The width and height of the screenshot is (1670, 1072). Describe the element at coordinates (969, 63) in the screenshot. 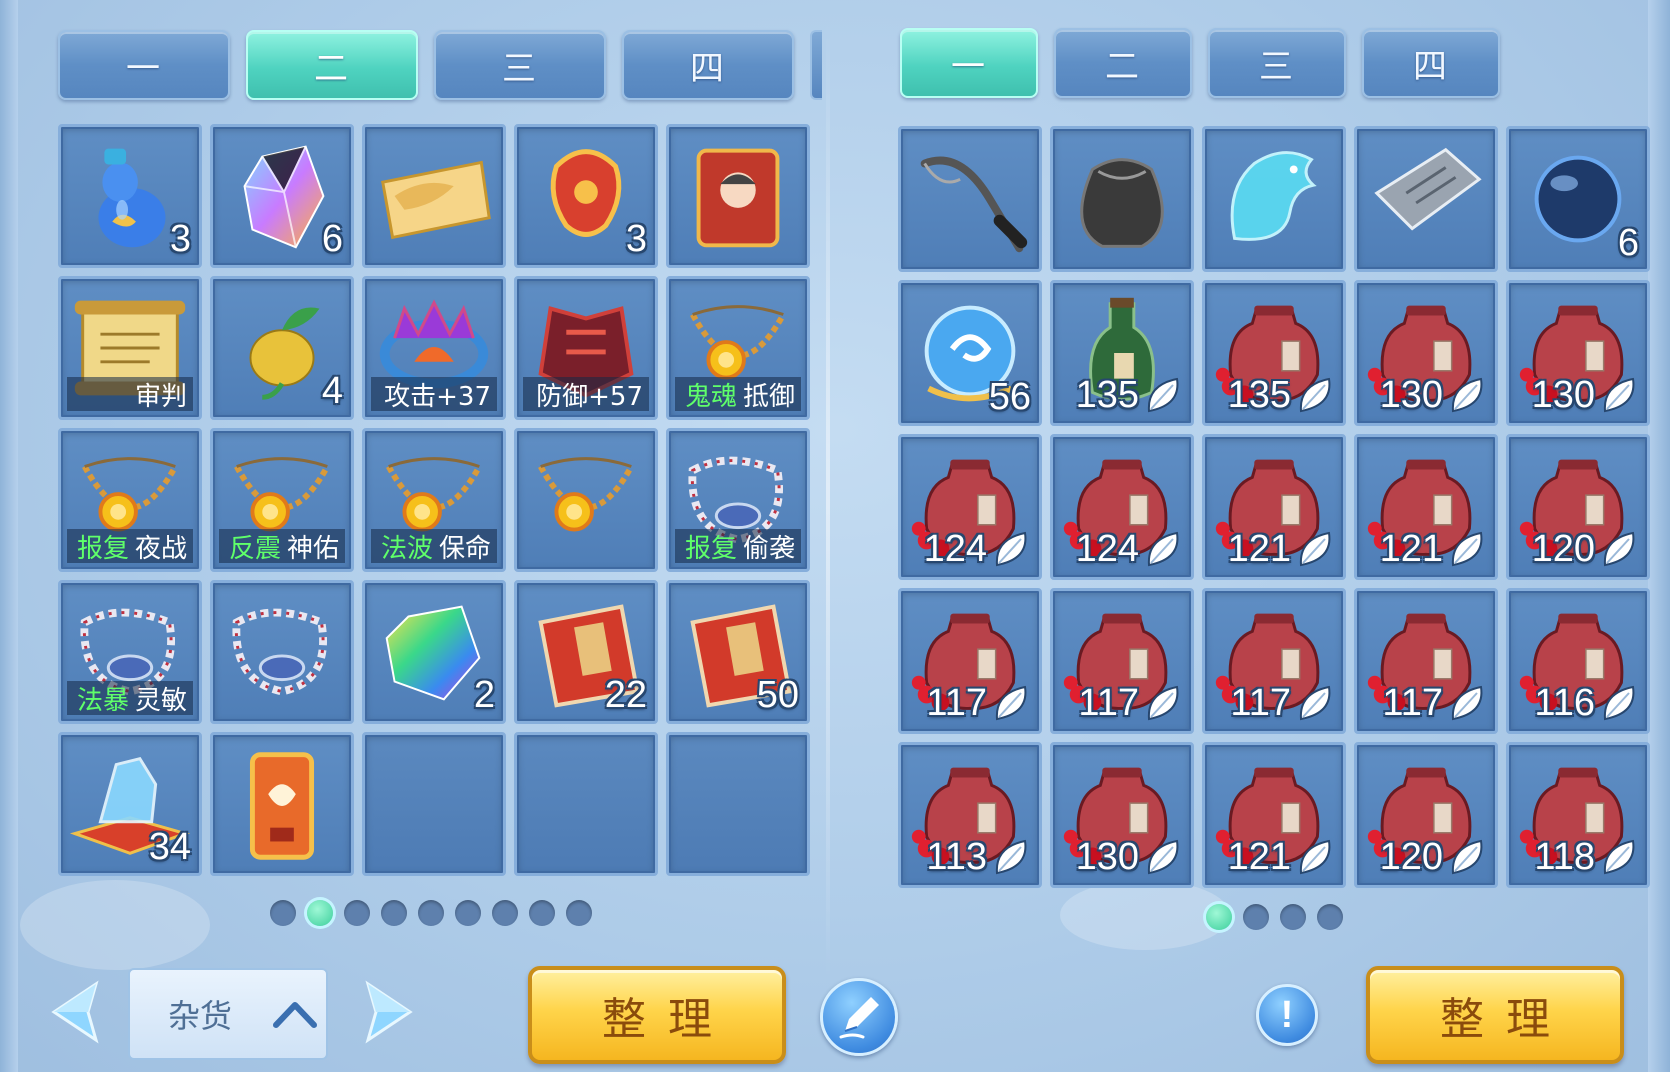

I see `storage-tab-1: 一` at that location.